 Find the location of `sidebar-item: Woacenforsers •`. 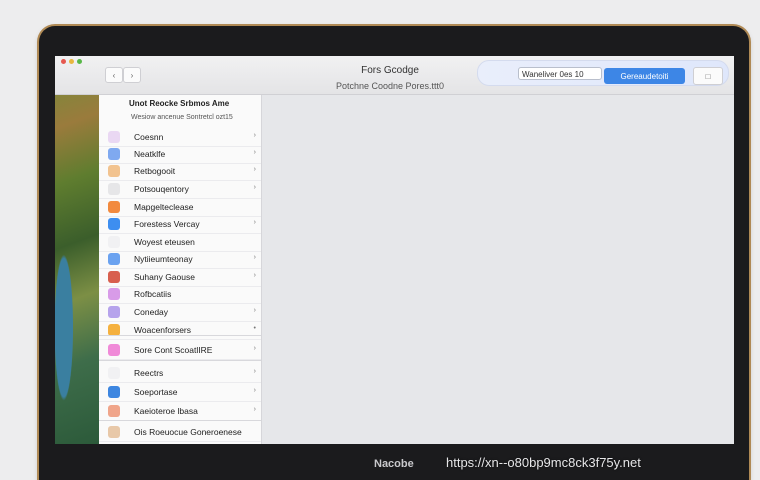

sidebar-item: Woacenforsers • is located at coordinates (180, 331).